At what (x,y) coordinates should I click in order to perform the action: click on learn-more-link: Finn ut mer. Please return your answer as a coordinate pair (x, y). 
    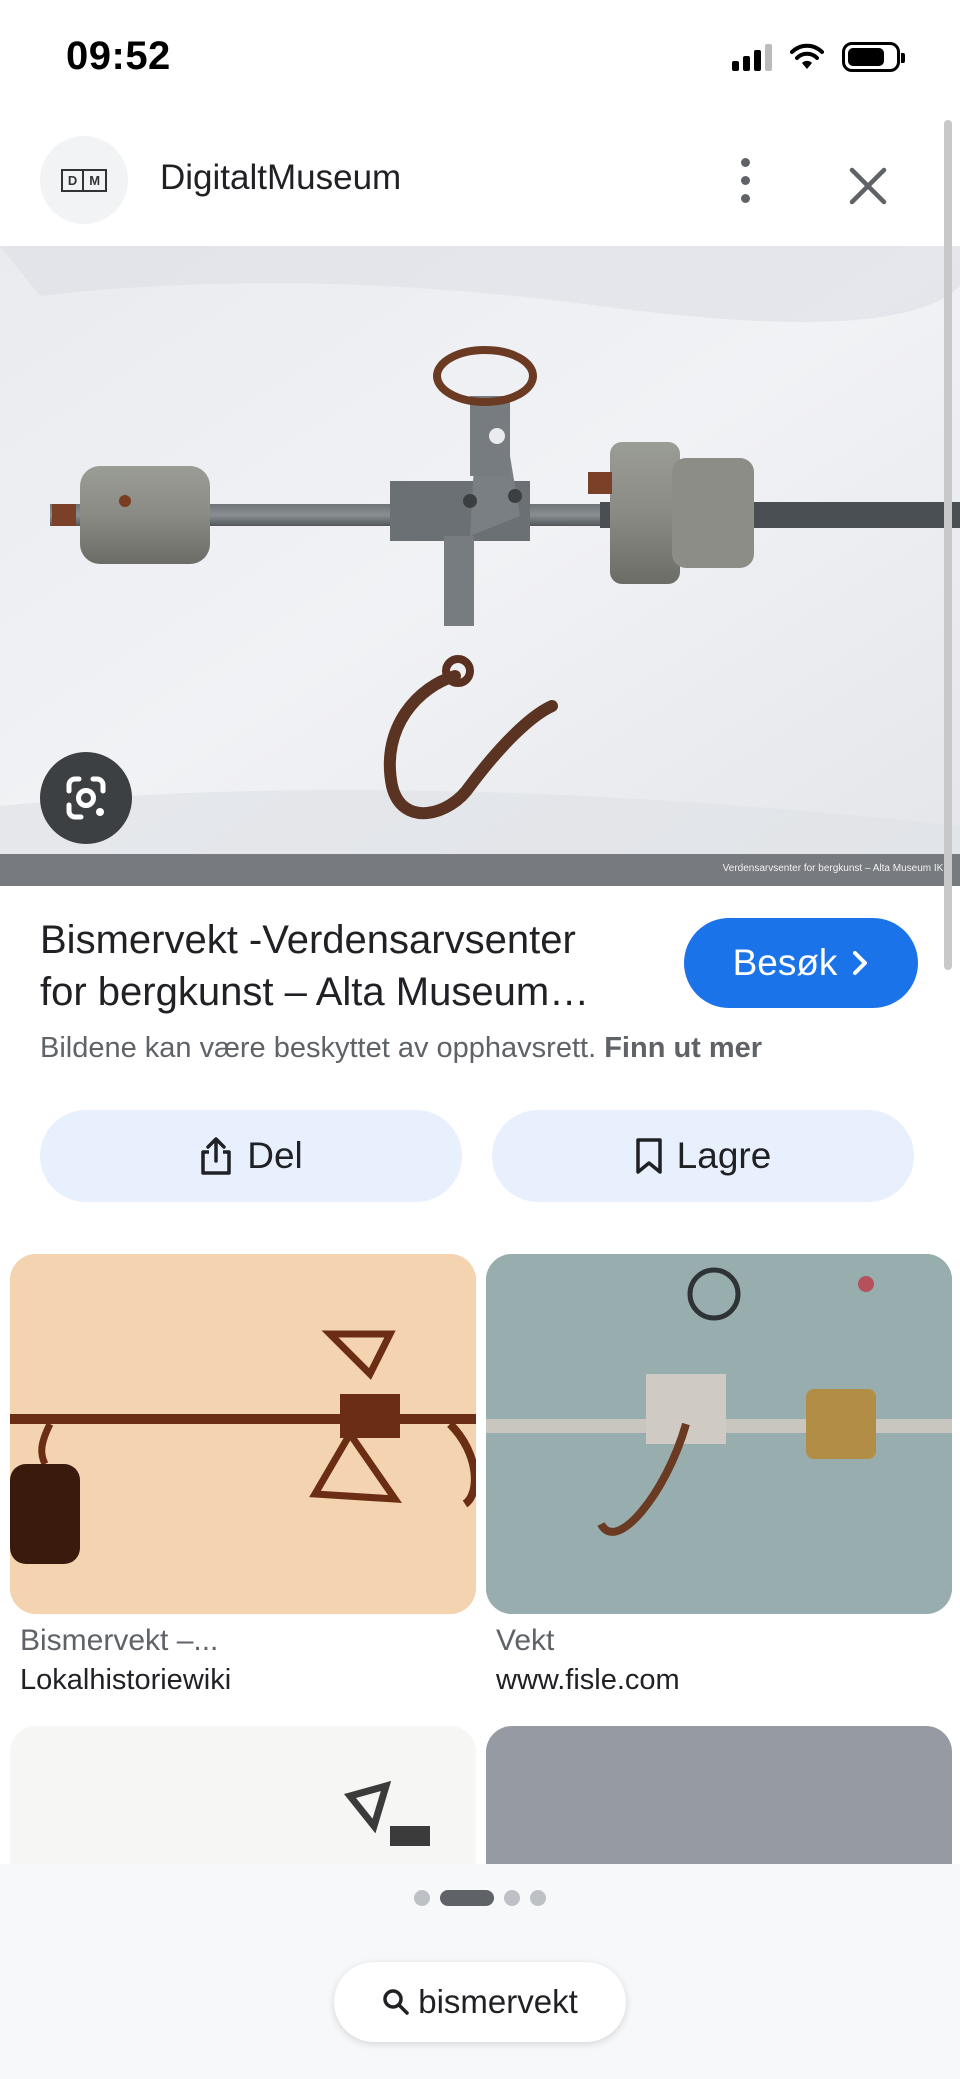
    Looking at the image, I should click on (683, 1048).